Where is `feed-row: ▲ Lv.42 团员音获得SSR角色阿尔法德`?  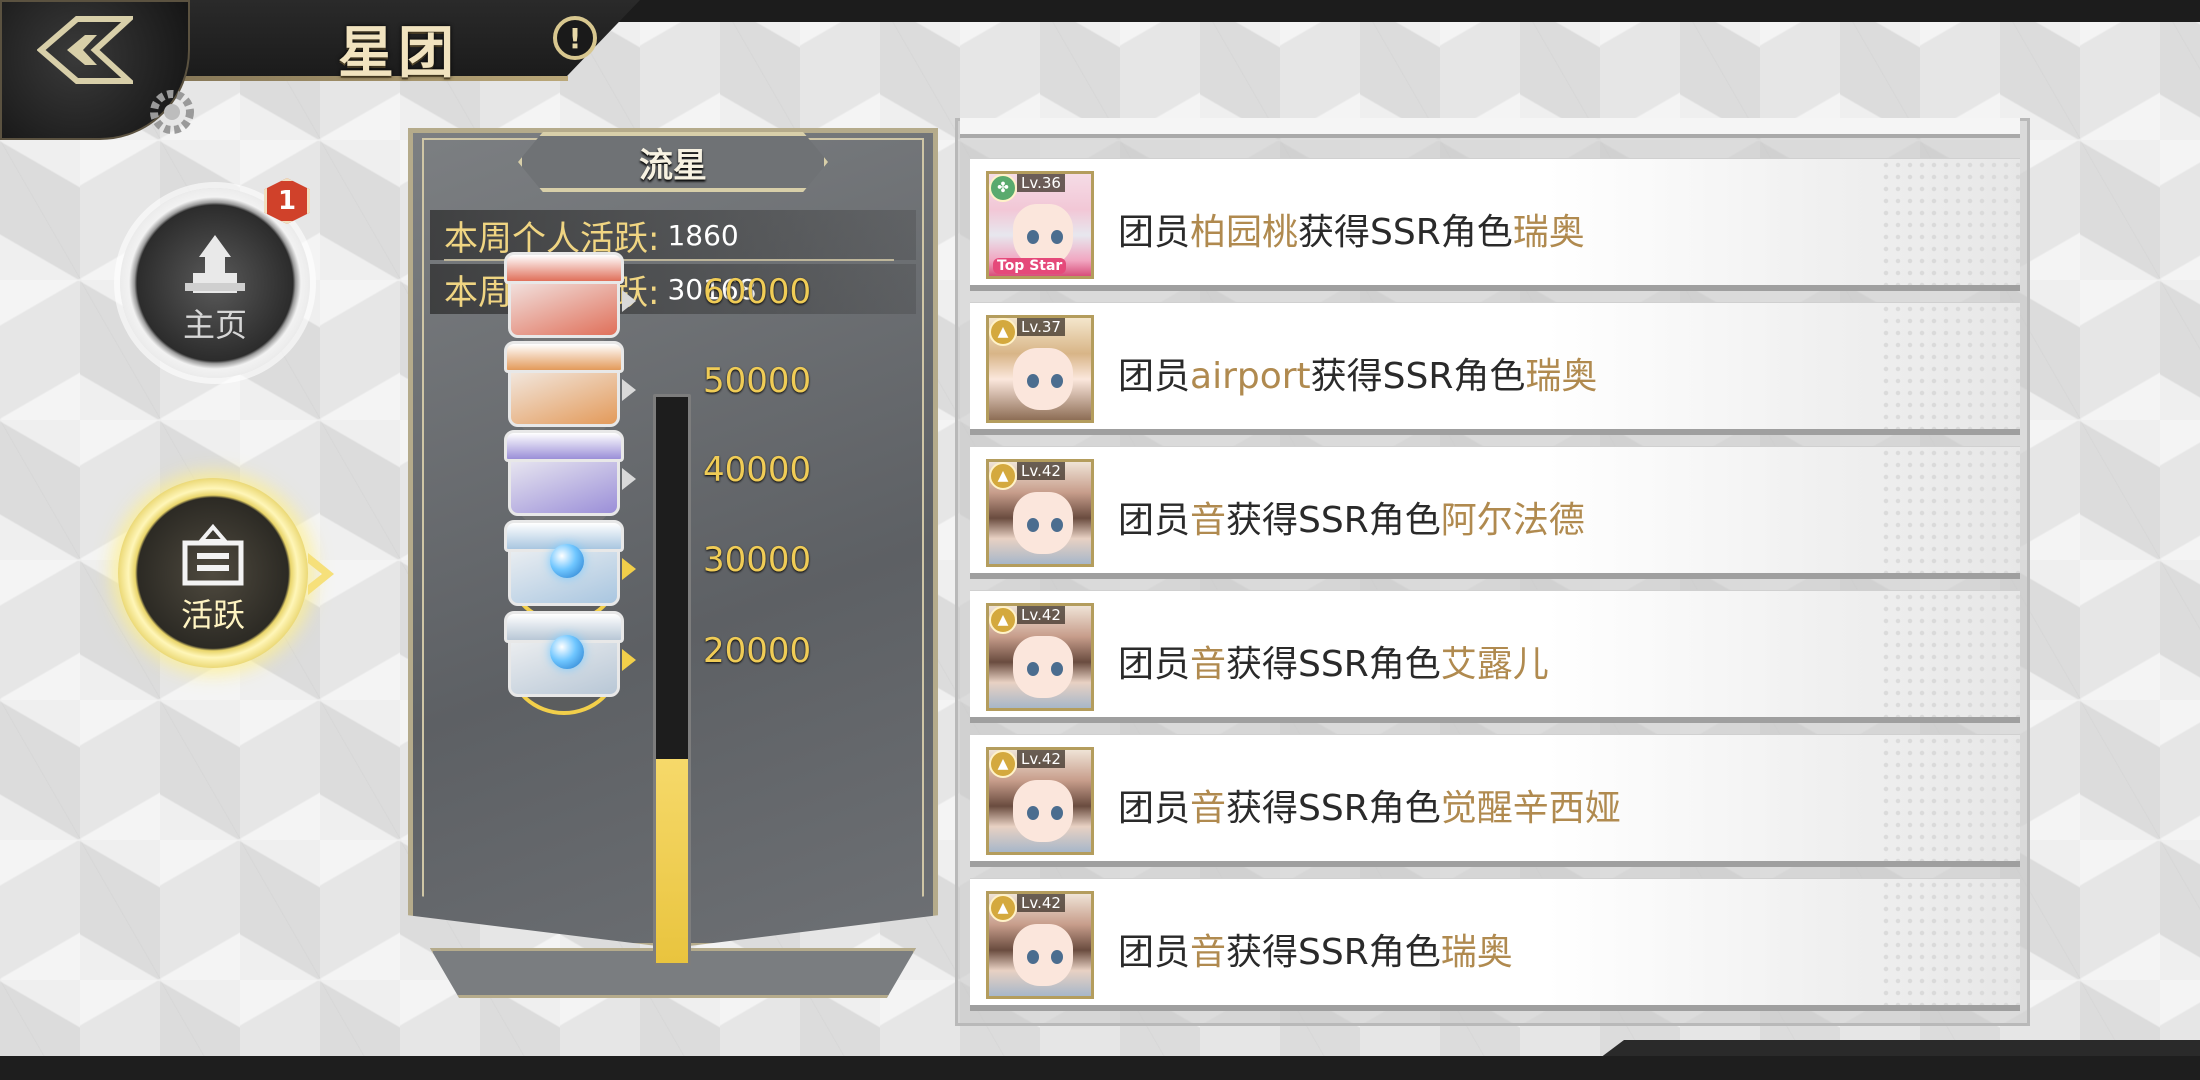 feed-row: ▲ Lv.42 团员音获得SSR角色阿尔法德 is located at coordinates (1495, 512).